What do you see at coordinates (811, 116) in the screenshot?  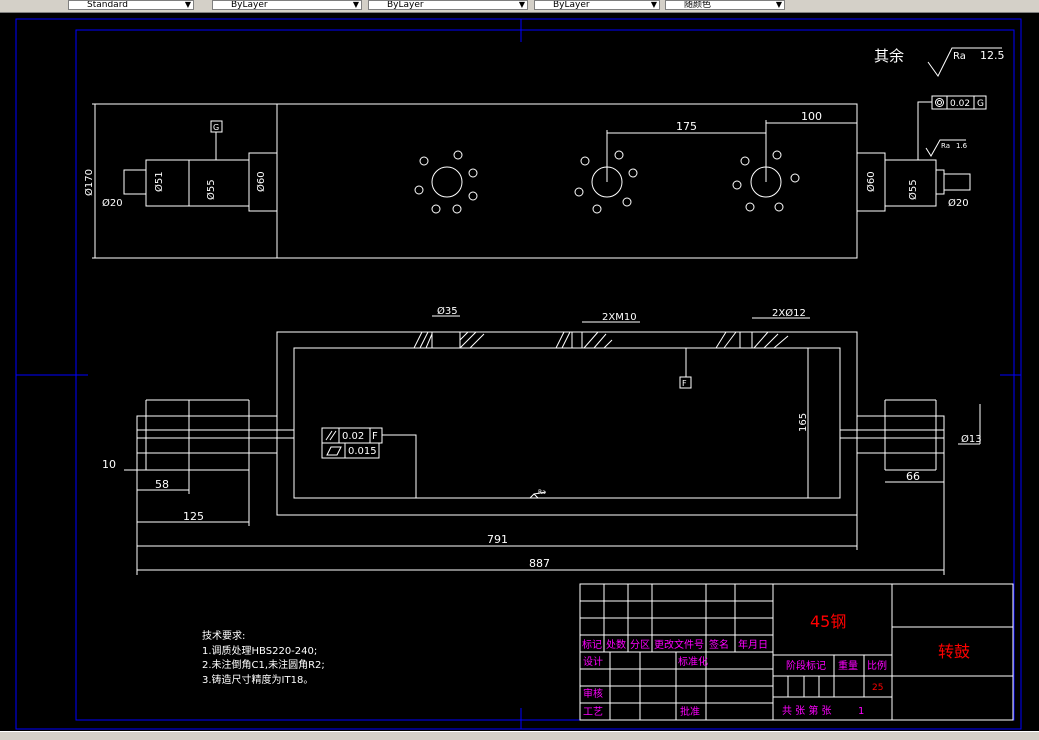 I see `dim-100: 100` at bounding box center [811, 116].